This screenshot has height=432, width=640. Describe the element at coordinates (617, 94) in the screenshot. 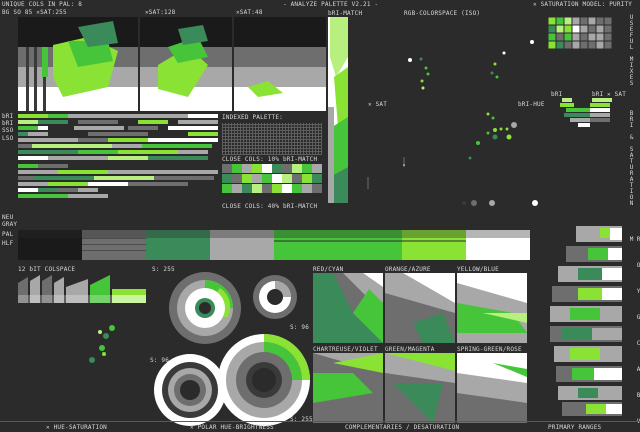

I see `x-sat-label-2: ✕ SAT` at that location.